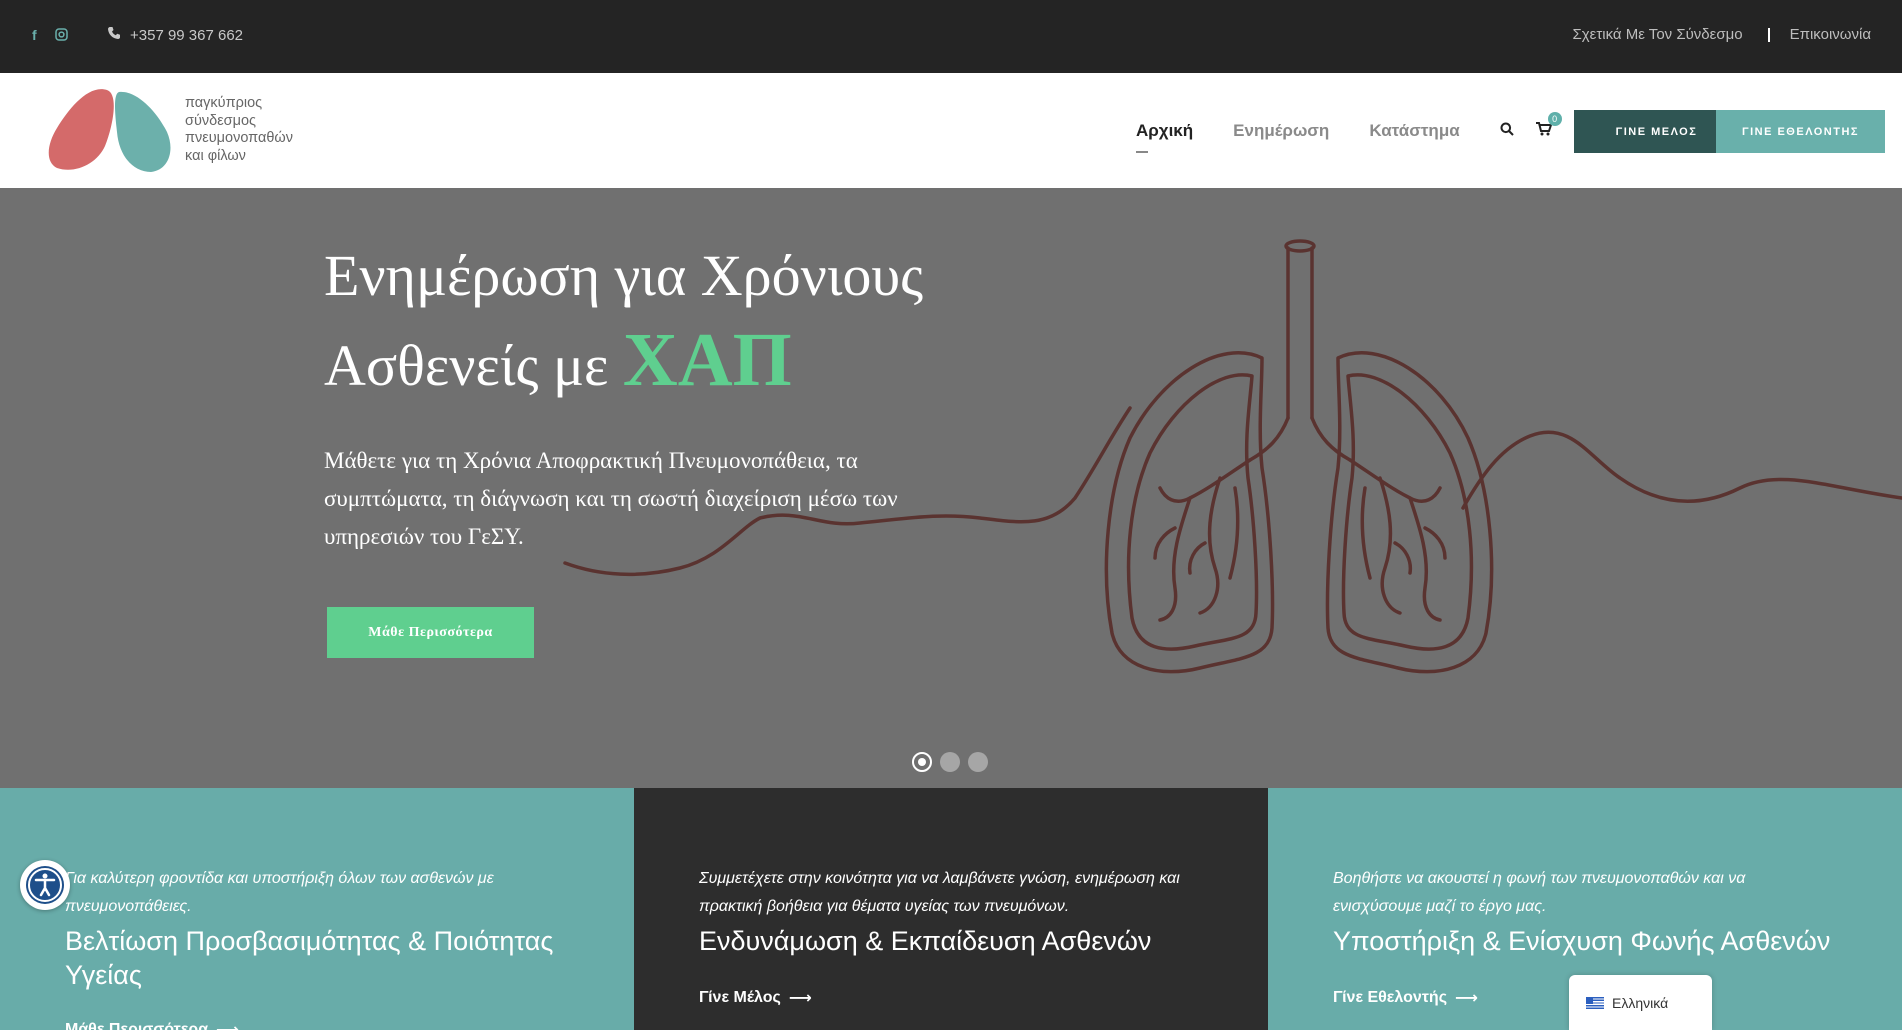 The height and width of the screenshot is (1030, 1902). Describe the element at coordinates (1507, 131) in the screenshot. I see `search-icon` at that location.